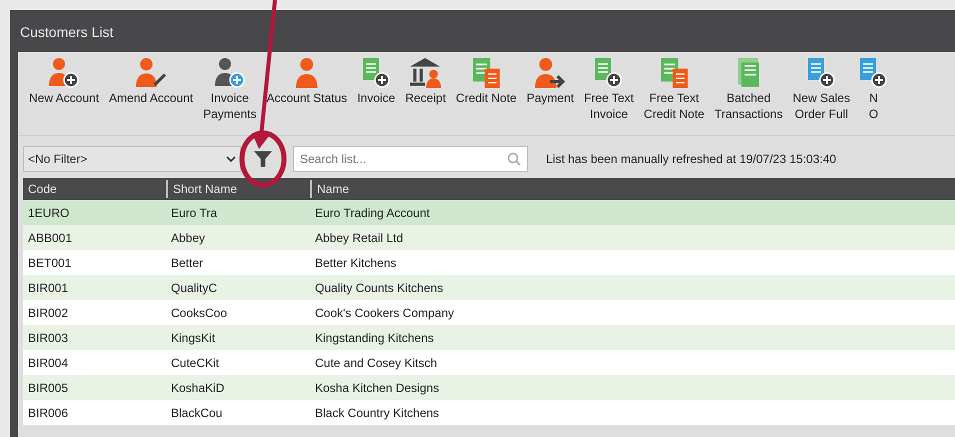 The width and height of the screenshot is (955, 437). I want to click on column-header: Short Name, so click(238, 189).